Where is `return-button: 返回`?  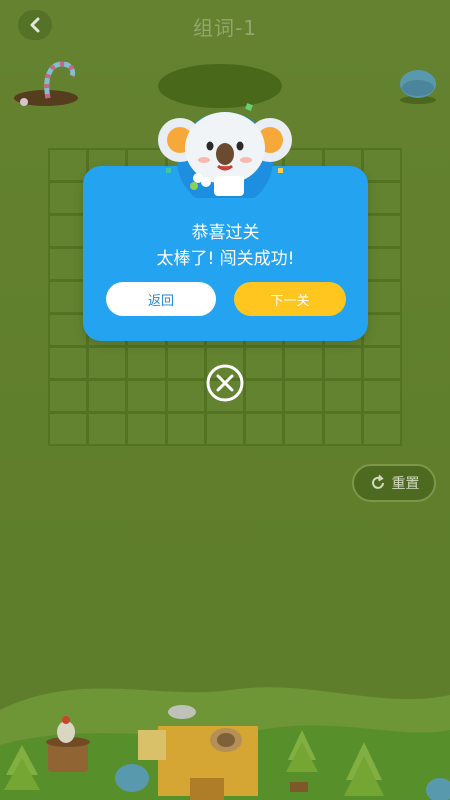
return-button: 返回 is located at coordinates (161, 299).